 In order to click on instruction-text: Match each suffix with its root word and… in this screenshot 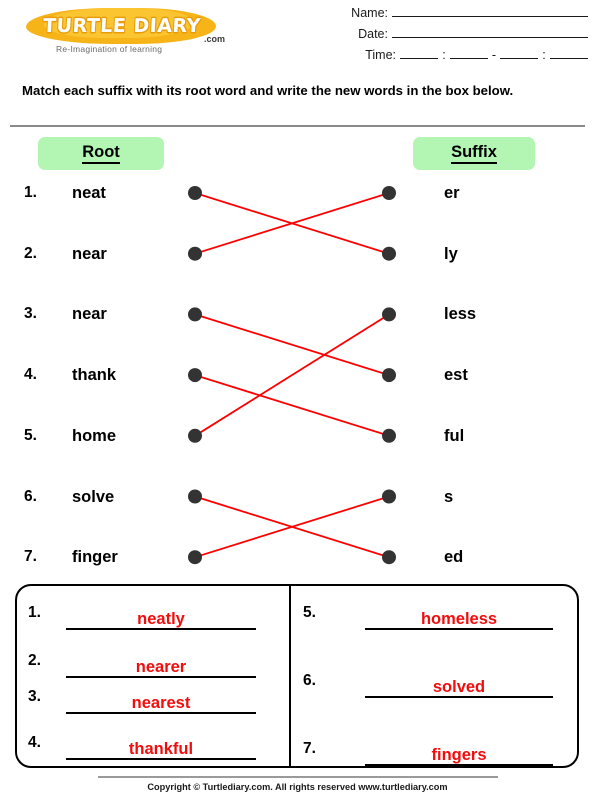, I will do `click(268, 90)`.